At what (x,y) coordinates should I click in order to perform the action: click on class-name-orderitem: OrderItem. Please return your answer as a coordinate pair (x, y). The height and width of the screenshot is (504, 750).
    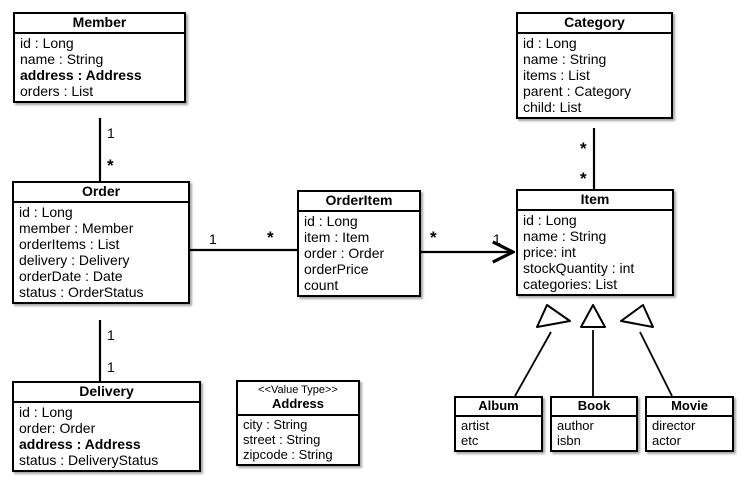
    Looking at the image, I should click on (359, 202).